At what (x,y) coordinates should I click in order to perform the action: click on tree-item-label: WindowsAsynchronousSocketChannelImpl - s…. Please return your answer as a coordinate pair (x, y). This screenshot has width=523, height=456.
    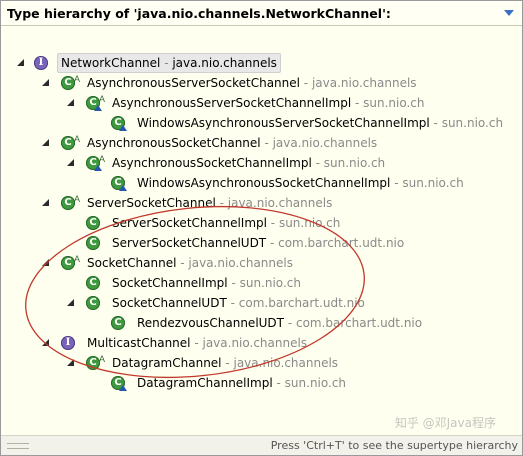
    Looking at the image, I should click on (300, 183).